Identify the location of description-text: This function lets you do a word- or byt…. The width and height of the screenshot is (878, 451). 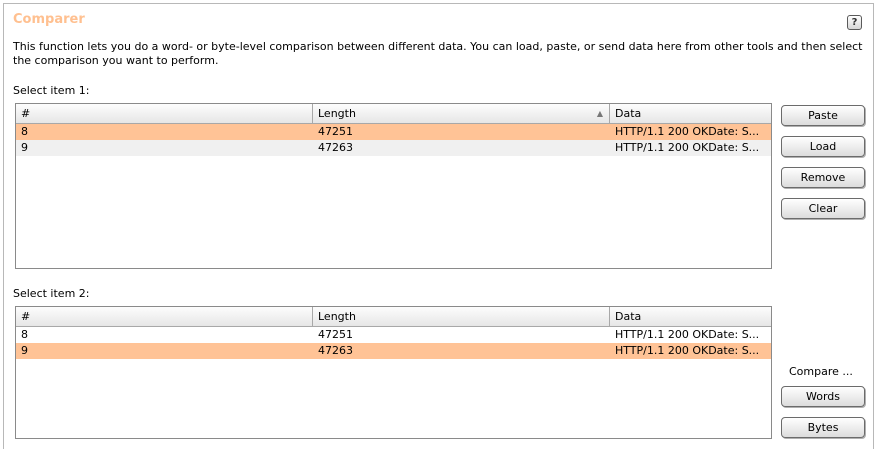
(438, 53).